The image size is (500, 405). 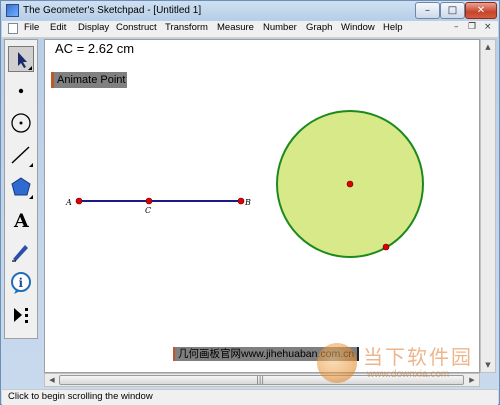 I want to click on document-close-button: ×, so click(x=488, y=27).